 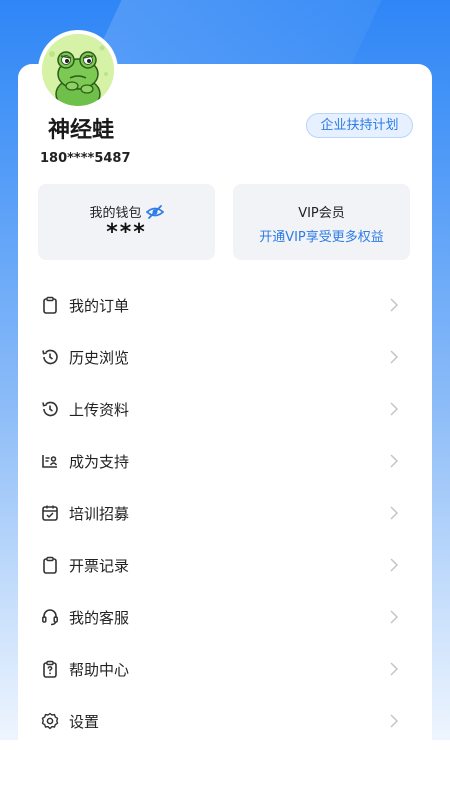 What do you see at coordinates (223, 357) in the screenshot?
I see `menu-item-history: 历史浏览` at bounding box center [223, 357].